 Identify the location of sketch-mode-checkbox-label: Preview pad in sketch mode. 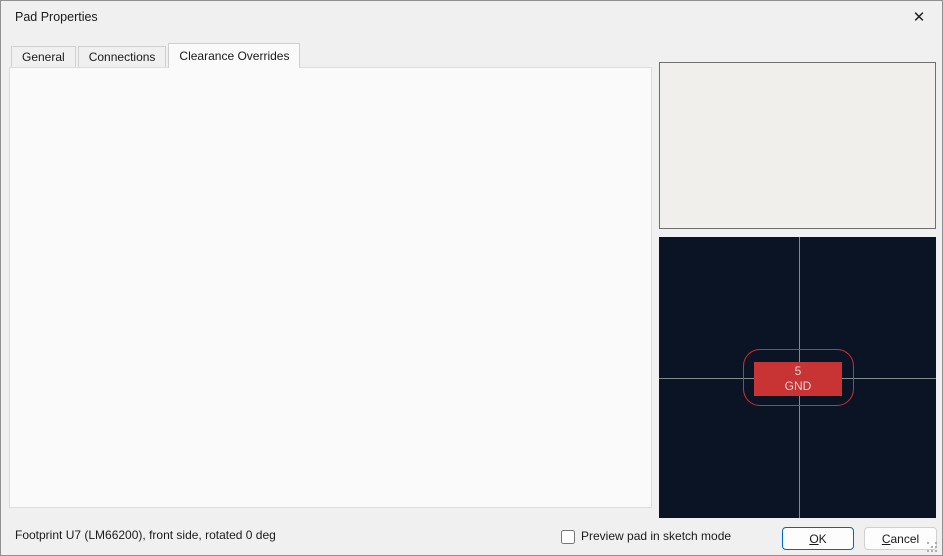
(656, 536).